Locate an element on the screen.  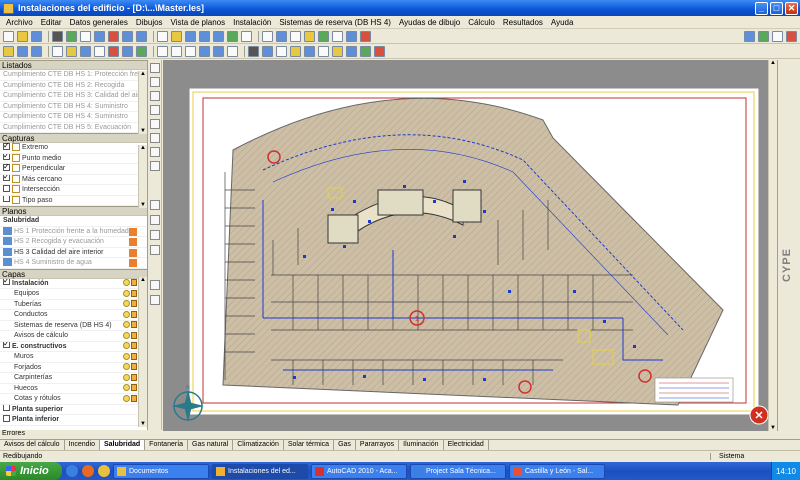
zoom-all-icon is located at coordinates (218, 36).